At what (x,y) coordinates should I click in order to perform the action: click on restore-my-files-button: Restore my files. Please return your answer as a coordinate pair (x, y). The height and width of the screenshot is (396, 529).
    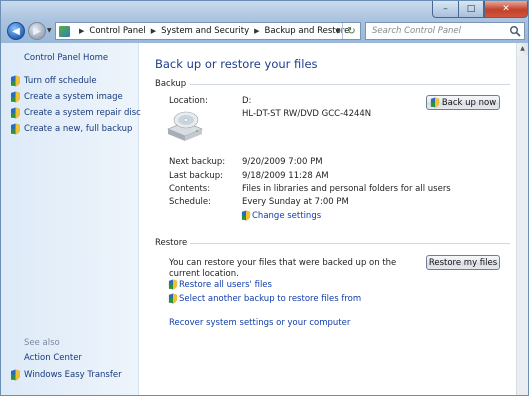
    Looking at the image, I should click on (463, 262).